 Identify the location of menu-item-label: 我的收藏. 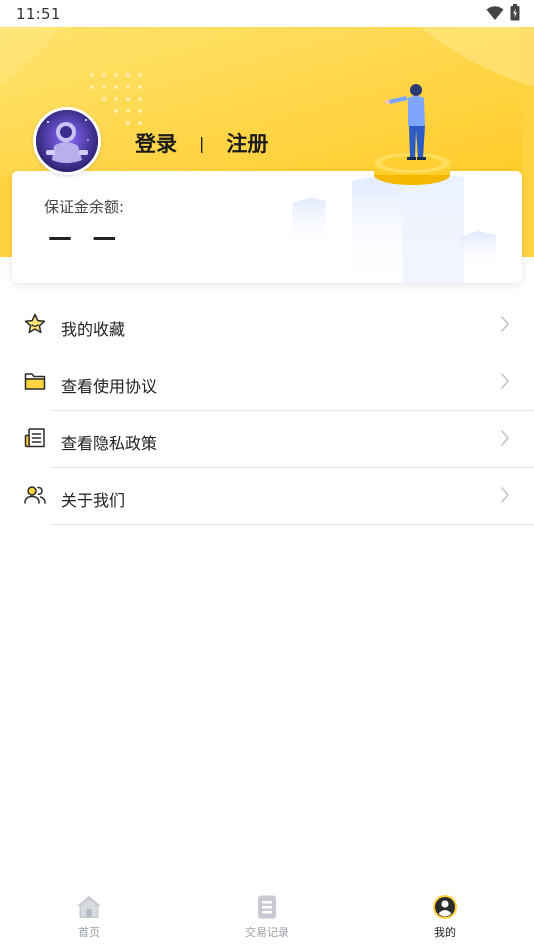
(93, 329).